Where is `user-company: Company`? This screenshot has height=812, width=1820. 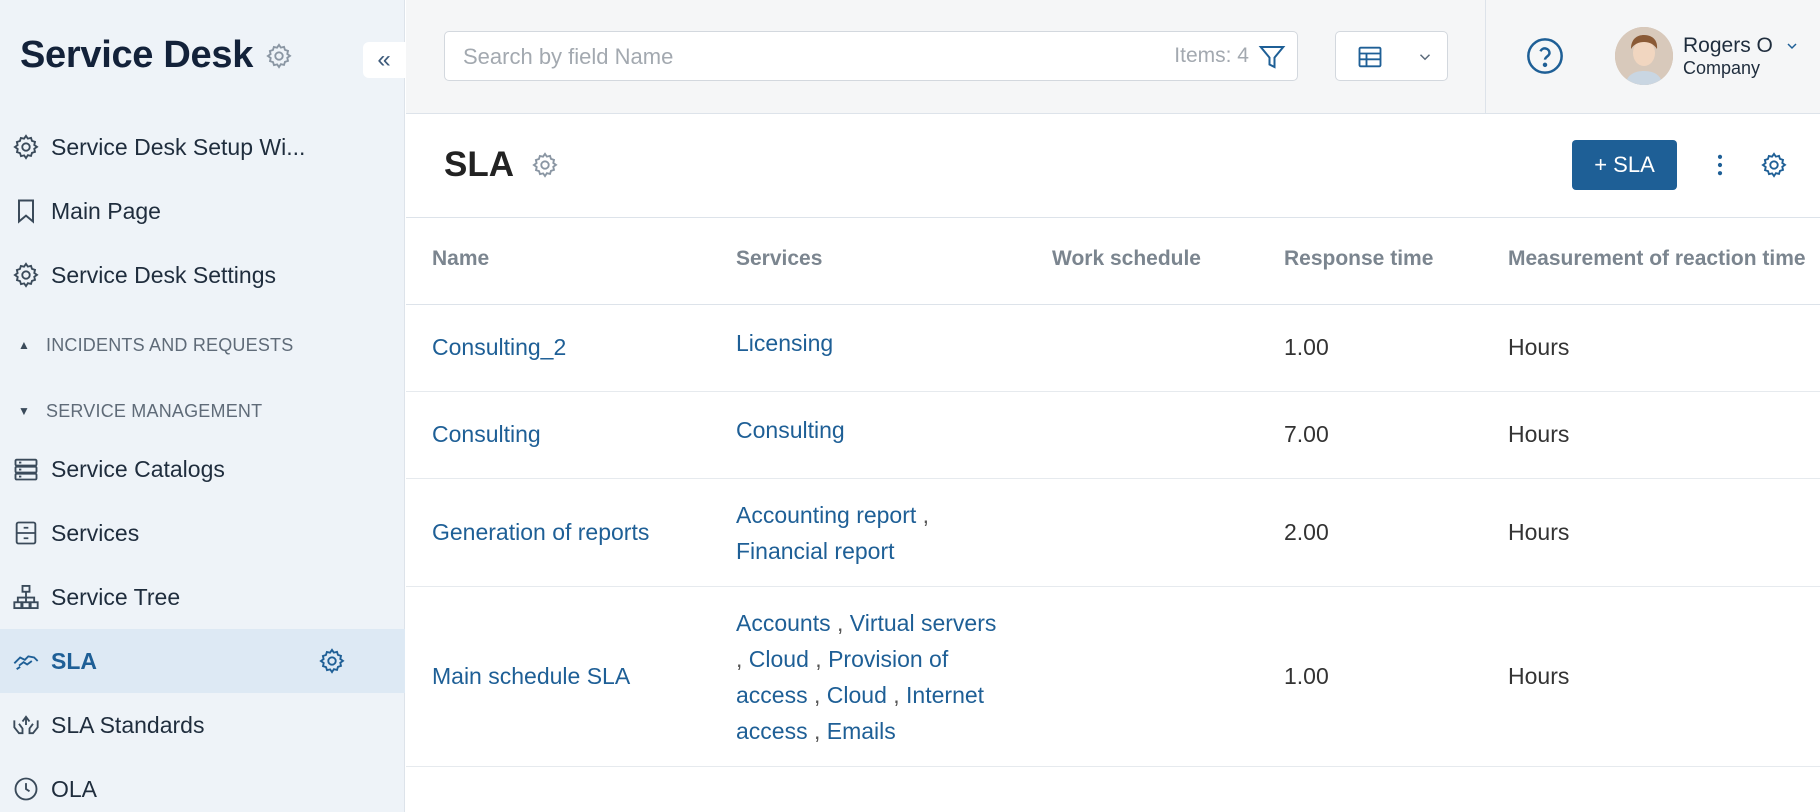 user-company: Company is located at coordinates (1722, 68).